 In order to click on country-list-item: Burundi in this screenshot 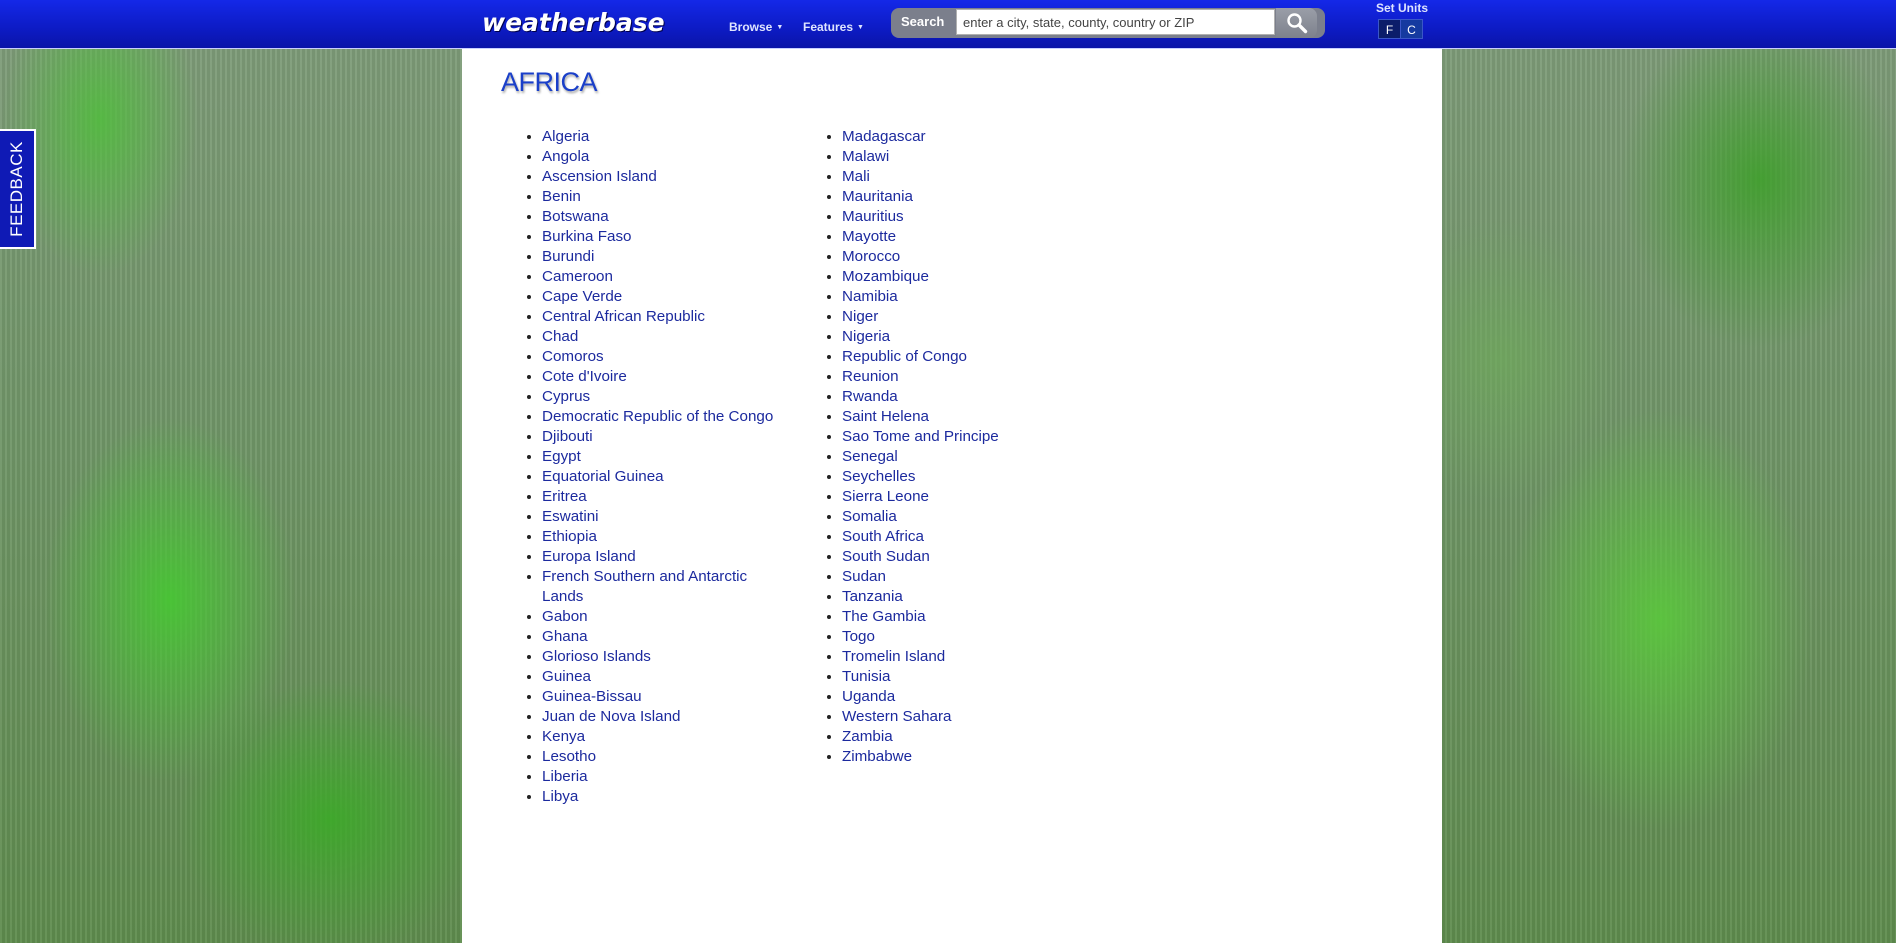, I will do `click(662, 257)`.